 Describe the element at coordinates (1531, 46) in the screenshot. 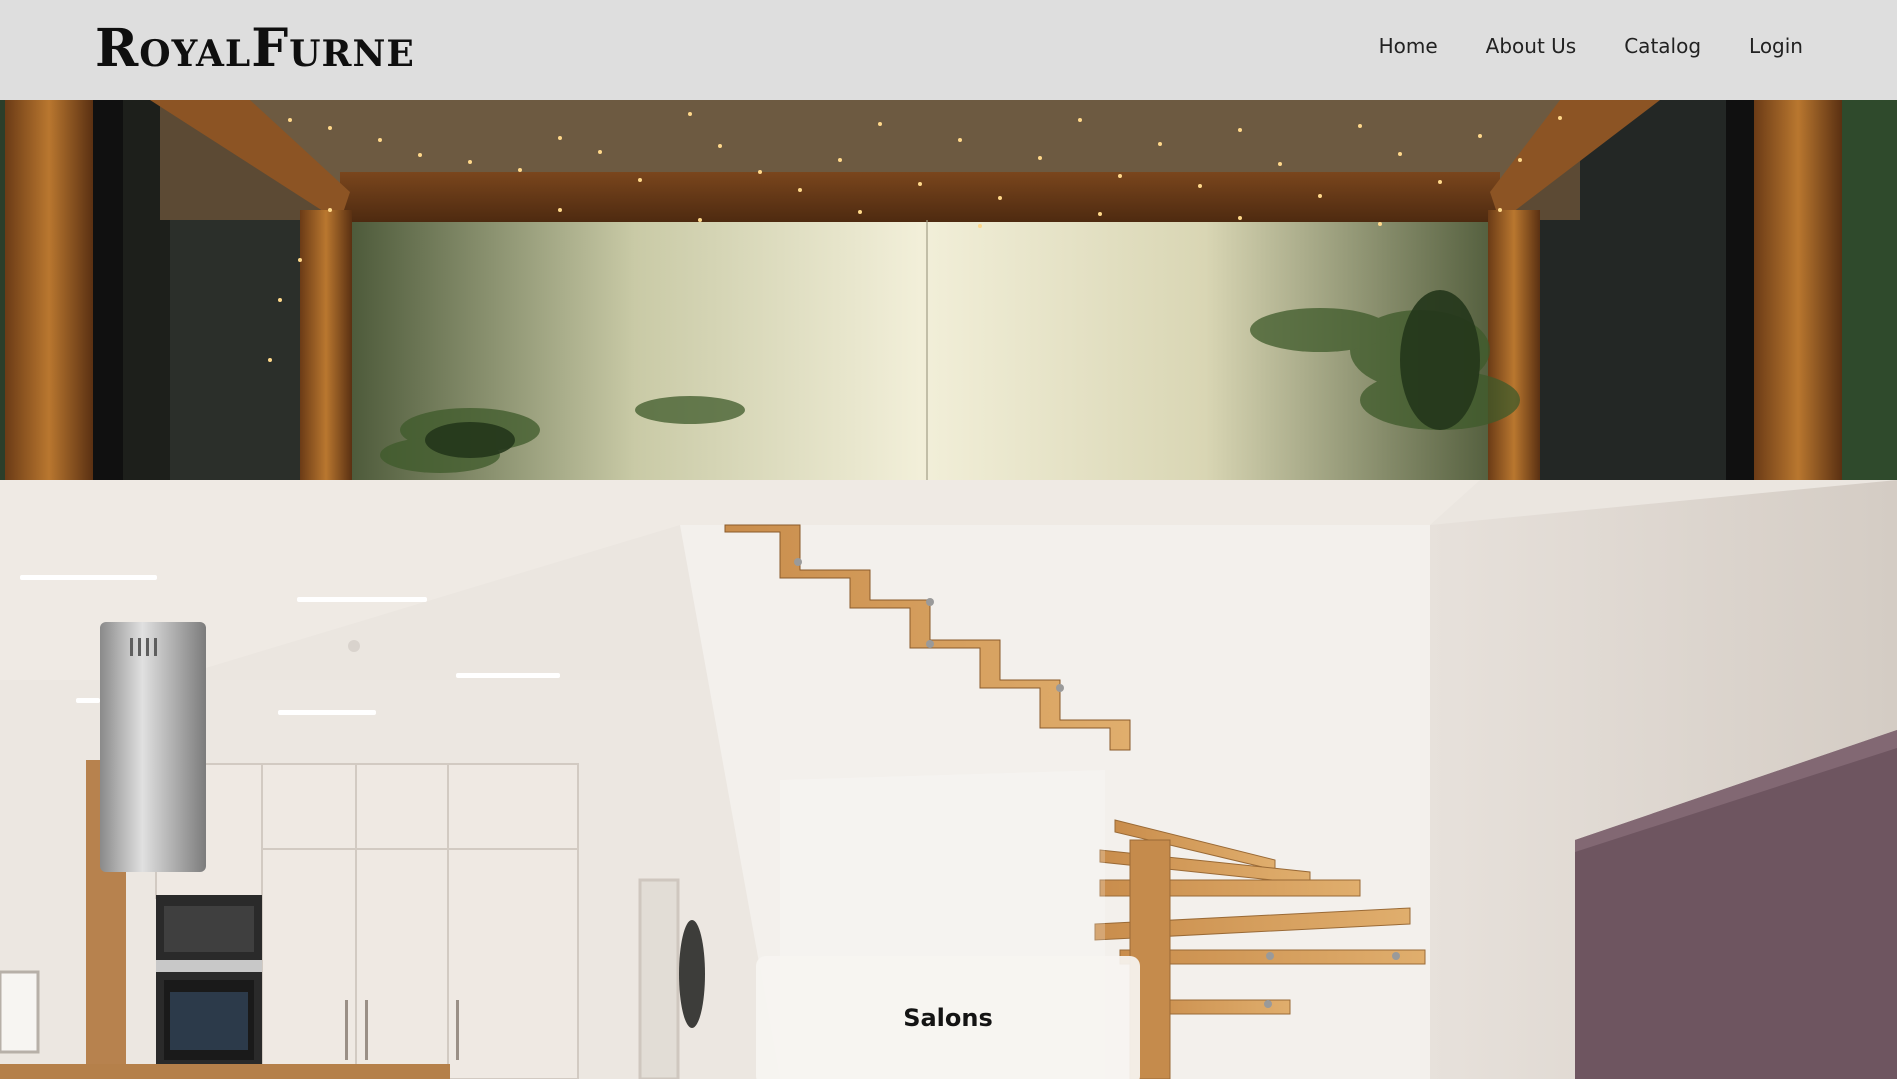

I see `nav-about-us: About Us` at that location.